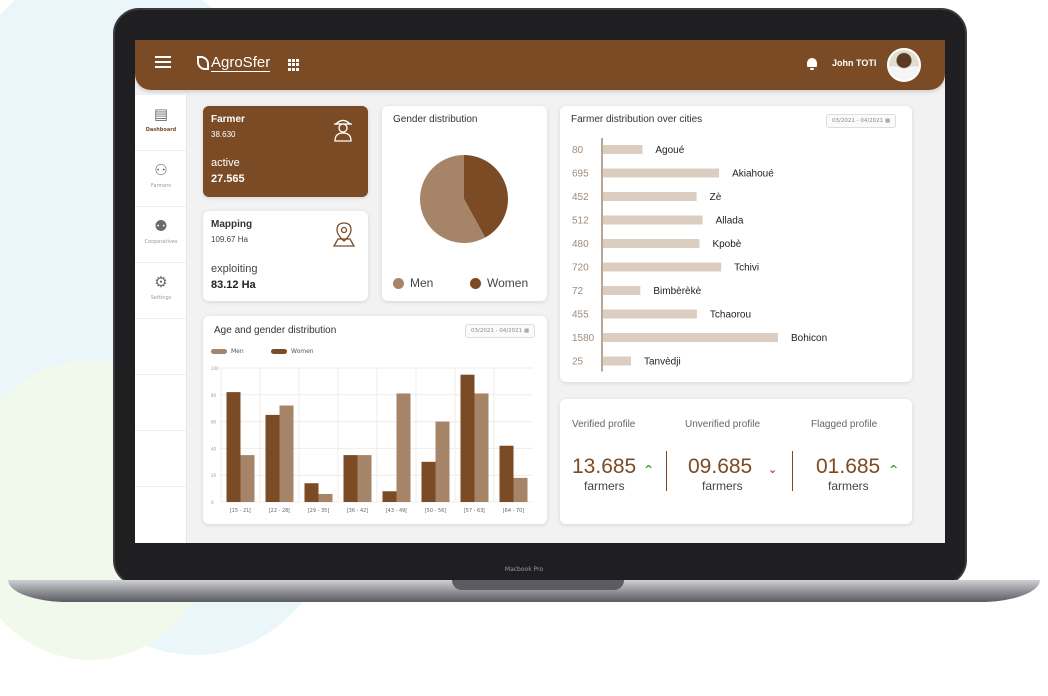  I want to click on sidebar-item-farmers: ⚇ Farmers, so click(161, 179).